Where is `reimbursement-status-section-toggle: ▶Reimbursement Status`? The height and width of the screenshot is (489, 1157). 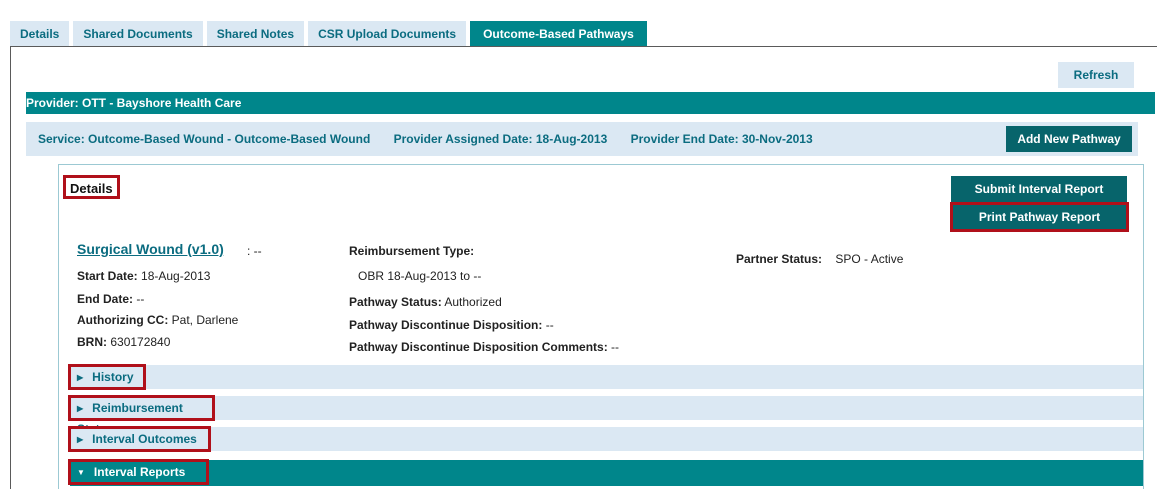
reimbursement-status-section-toggle: ▶Reimbursement Status is located at coordinates (141, 415).